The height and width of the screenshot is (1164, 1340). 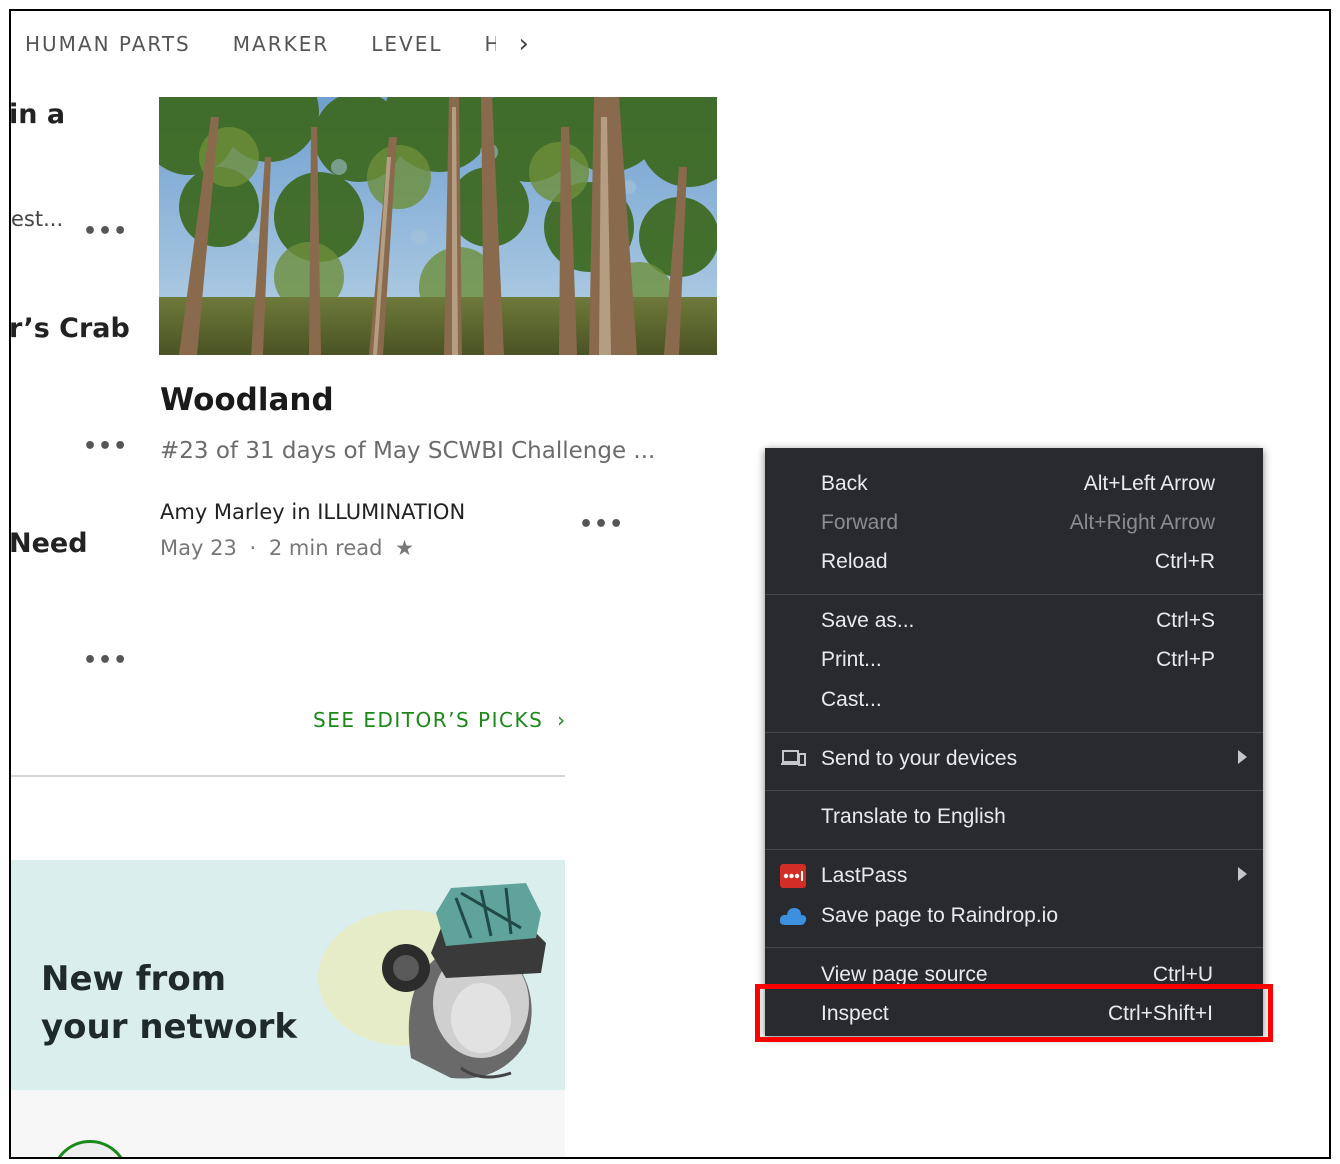 I want to click on section-divider, so click(x=288, y=776).